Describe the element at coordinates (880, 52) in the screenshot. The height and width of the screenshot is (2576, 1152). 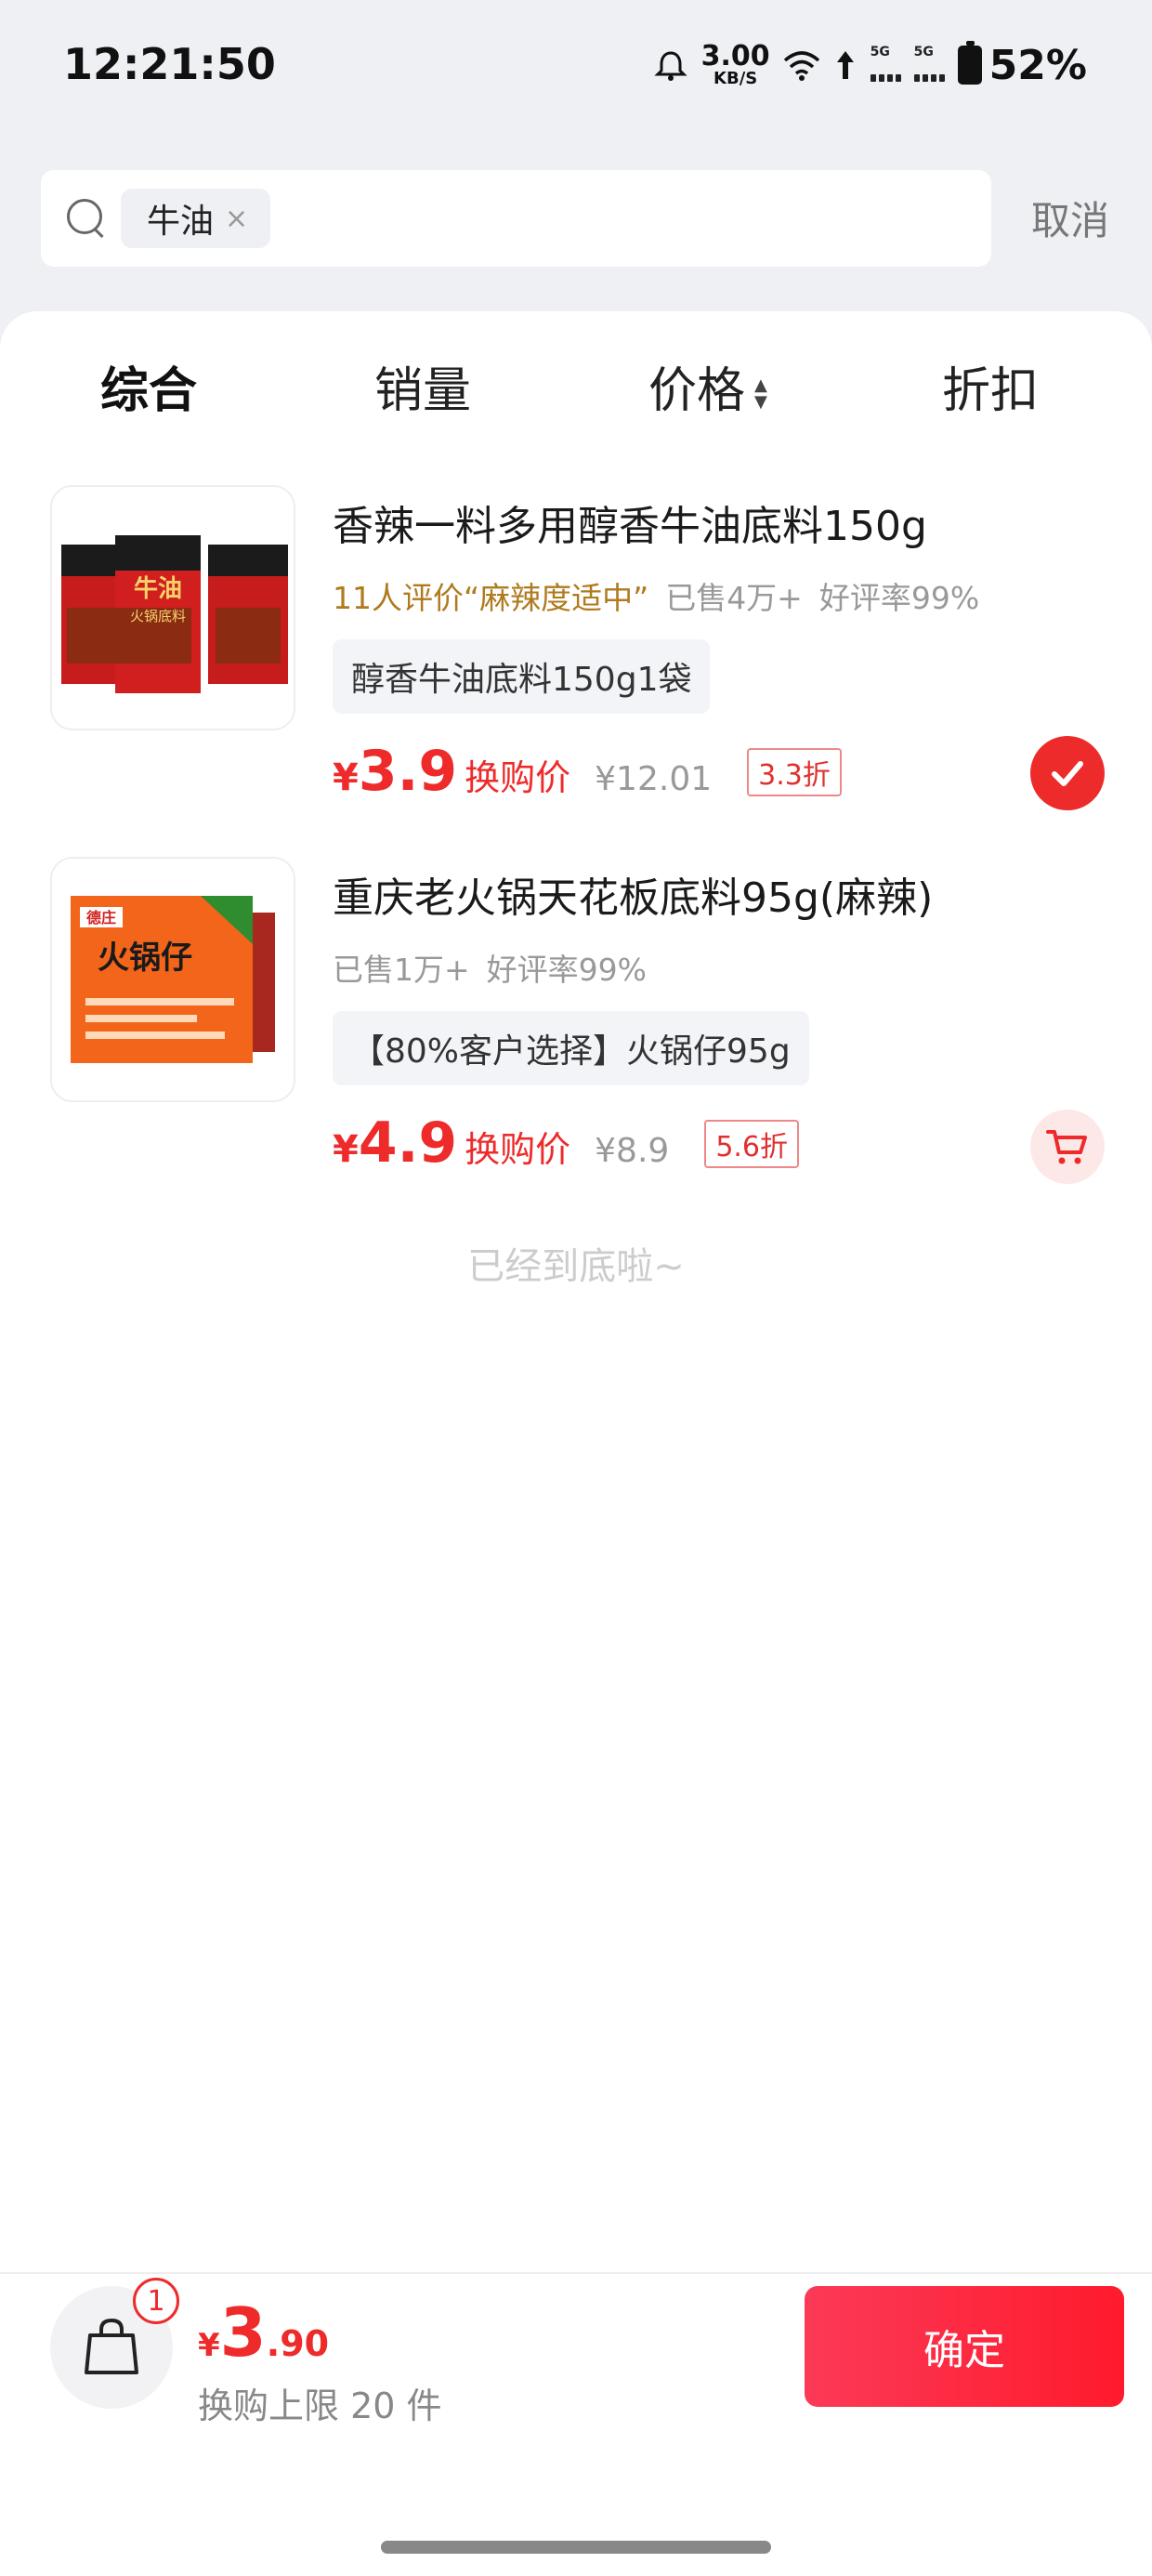
I see `sim1-label: 5G` at that location.